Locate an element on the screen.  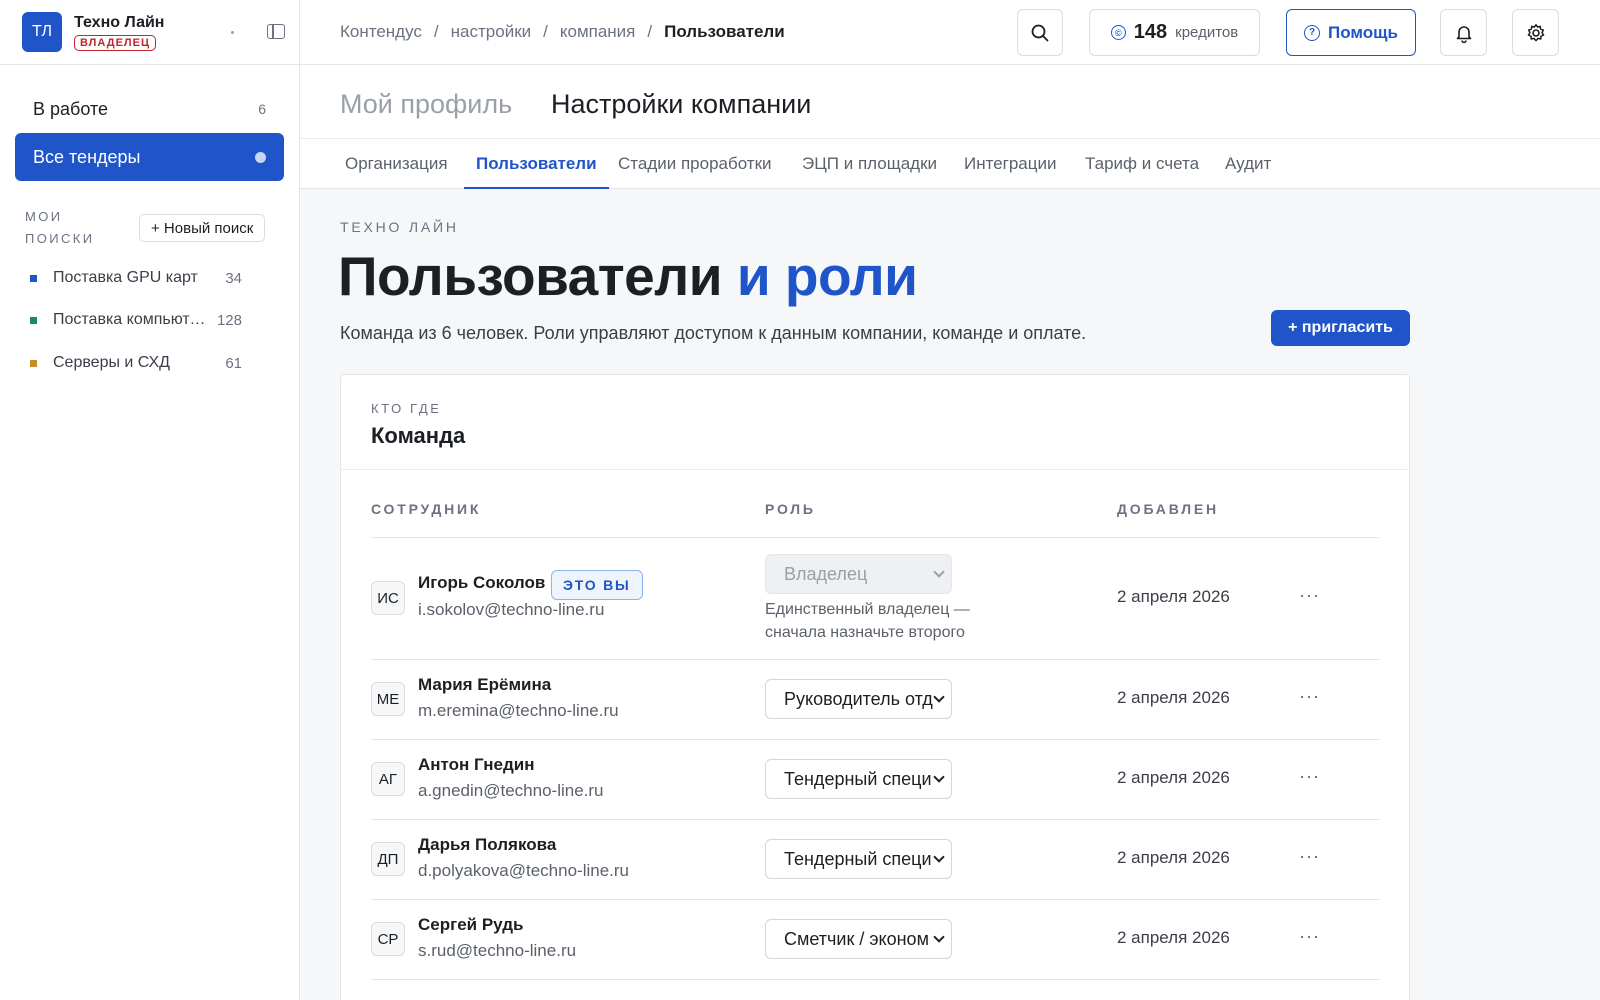
nav-in-work-count: 6 is located at coordinates (262, 109).